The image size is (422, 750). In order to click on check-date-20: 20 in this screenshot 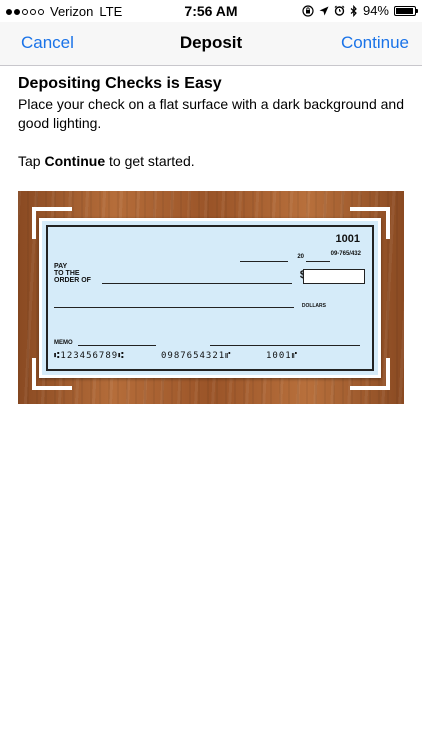, I will do `click(300, 257)`.